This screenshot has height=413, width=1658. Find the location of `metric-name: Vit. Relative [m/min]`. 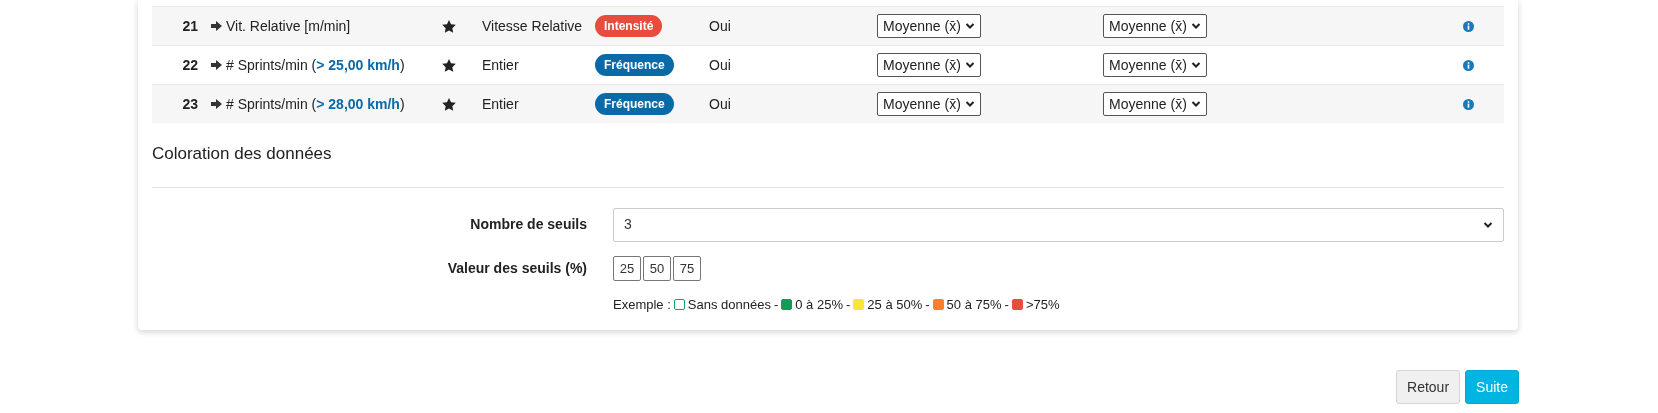

metric-name: Vit. Relative [m/min] is located at coordinates (289, 26).